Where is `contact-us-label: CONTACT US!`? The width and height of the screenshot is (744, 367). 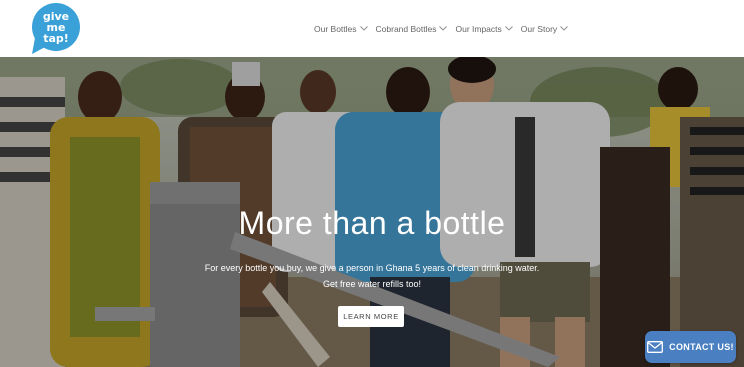
contact-us-label: CONTACT US! is located at coordinates (701, 347).